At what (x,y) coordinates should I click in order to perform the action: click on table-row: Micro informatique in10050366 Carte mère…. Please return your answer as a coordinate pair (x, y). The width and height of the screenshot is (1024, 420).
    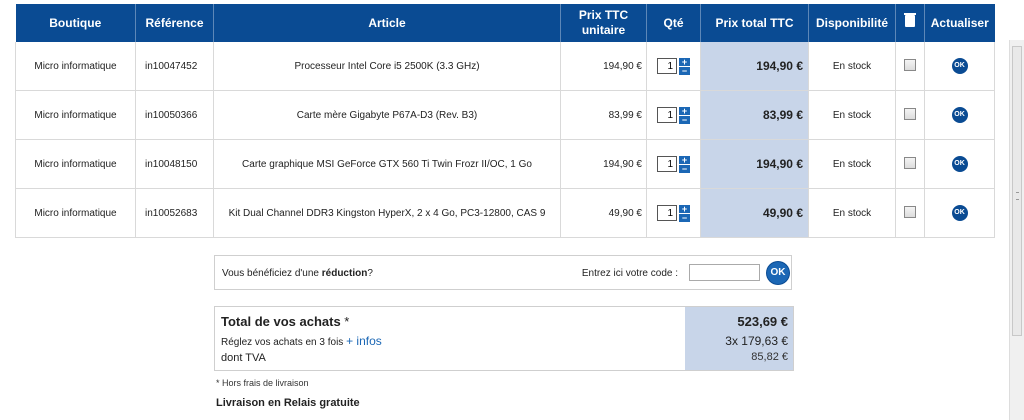
    Looking at the image, I should click on (505, 115).